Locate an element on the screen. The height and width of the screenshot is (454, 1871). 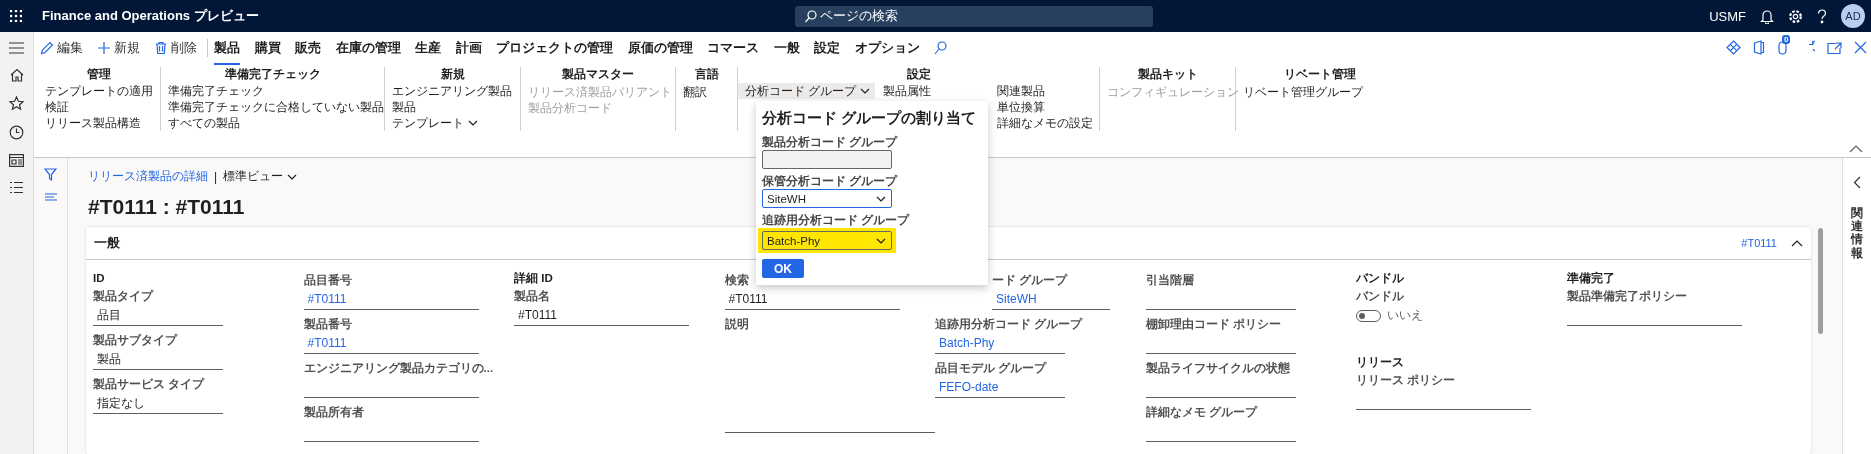
field-label: 説明 is located at coordinates (736, 324).